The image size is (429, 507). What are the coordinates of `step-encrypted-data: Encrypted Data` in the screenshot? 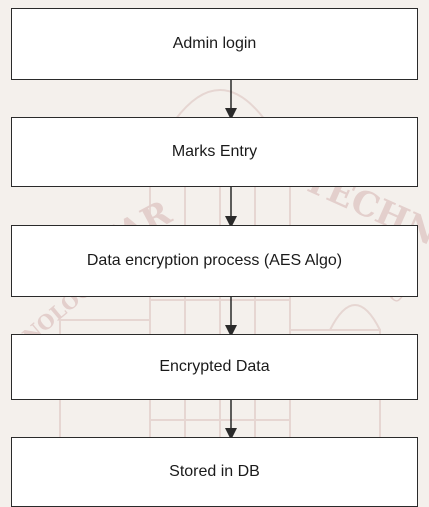 It's located at (214, 367).